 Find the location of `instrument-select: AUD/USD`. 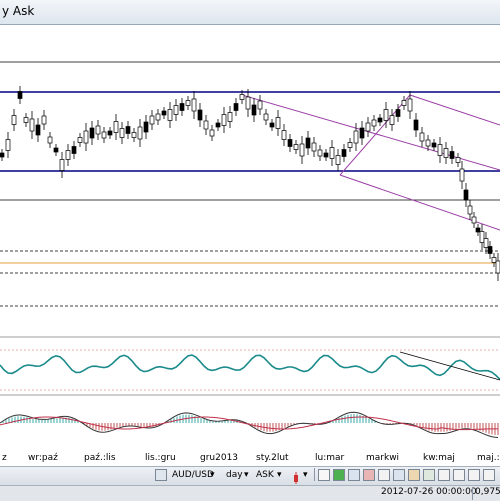

instrument-select: AUD/USD is located at coordinates (193, 475).